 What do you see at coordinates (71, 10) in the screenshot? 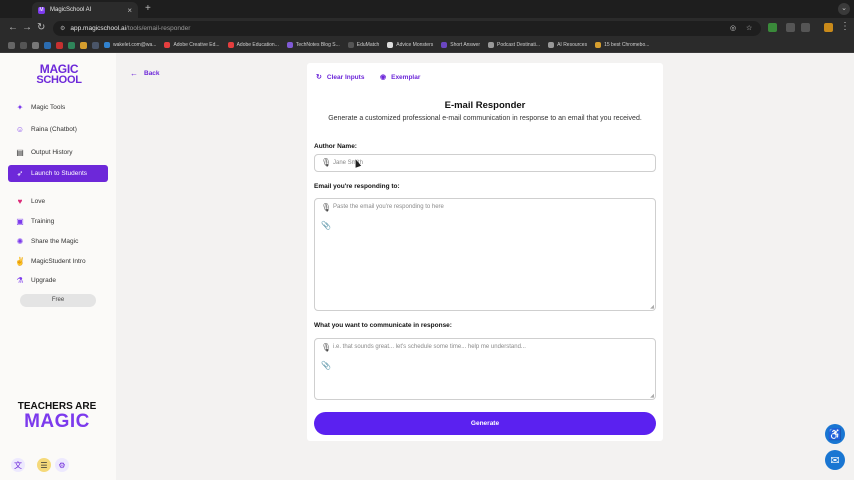
I see `tab-title: MagicSchool AI` at bounding box center [71, 10].